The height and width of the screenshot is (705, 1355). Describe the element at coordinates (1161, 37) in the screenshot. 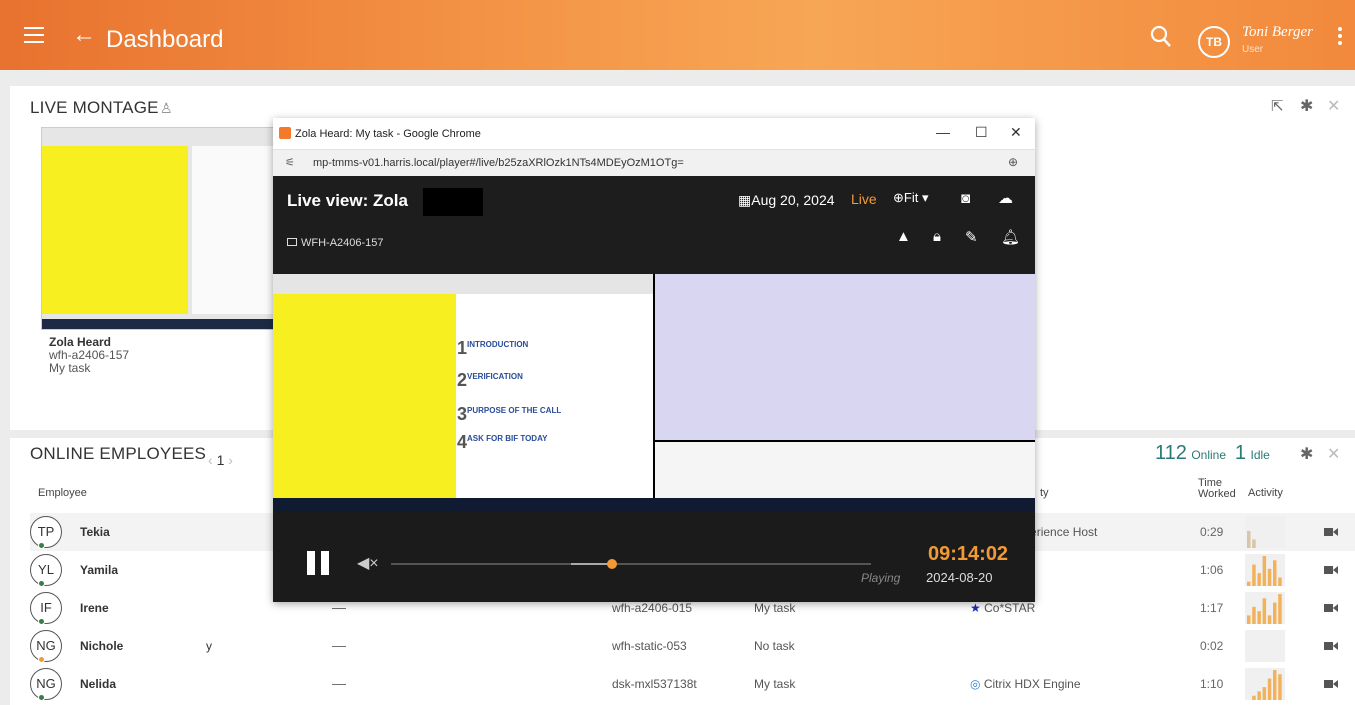

I see `search-icon` at that location.